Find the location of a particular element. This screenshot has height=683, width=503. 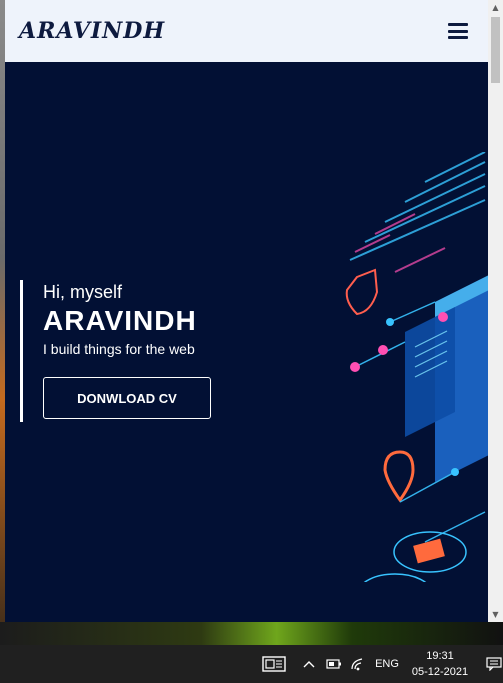

page-scrollbar: ▲ ▼ is located at coordinates (495, 311).